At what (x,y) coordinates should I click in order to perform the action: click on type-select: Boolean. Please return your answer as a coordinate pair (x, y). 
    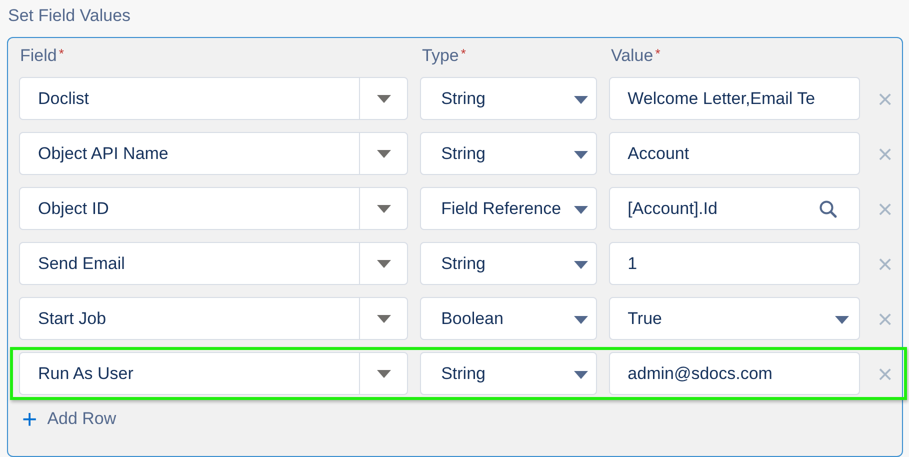
    Looking at the image, I should click on (508, 318).